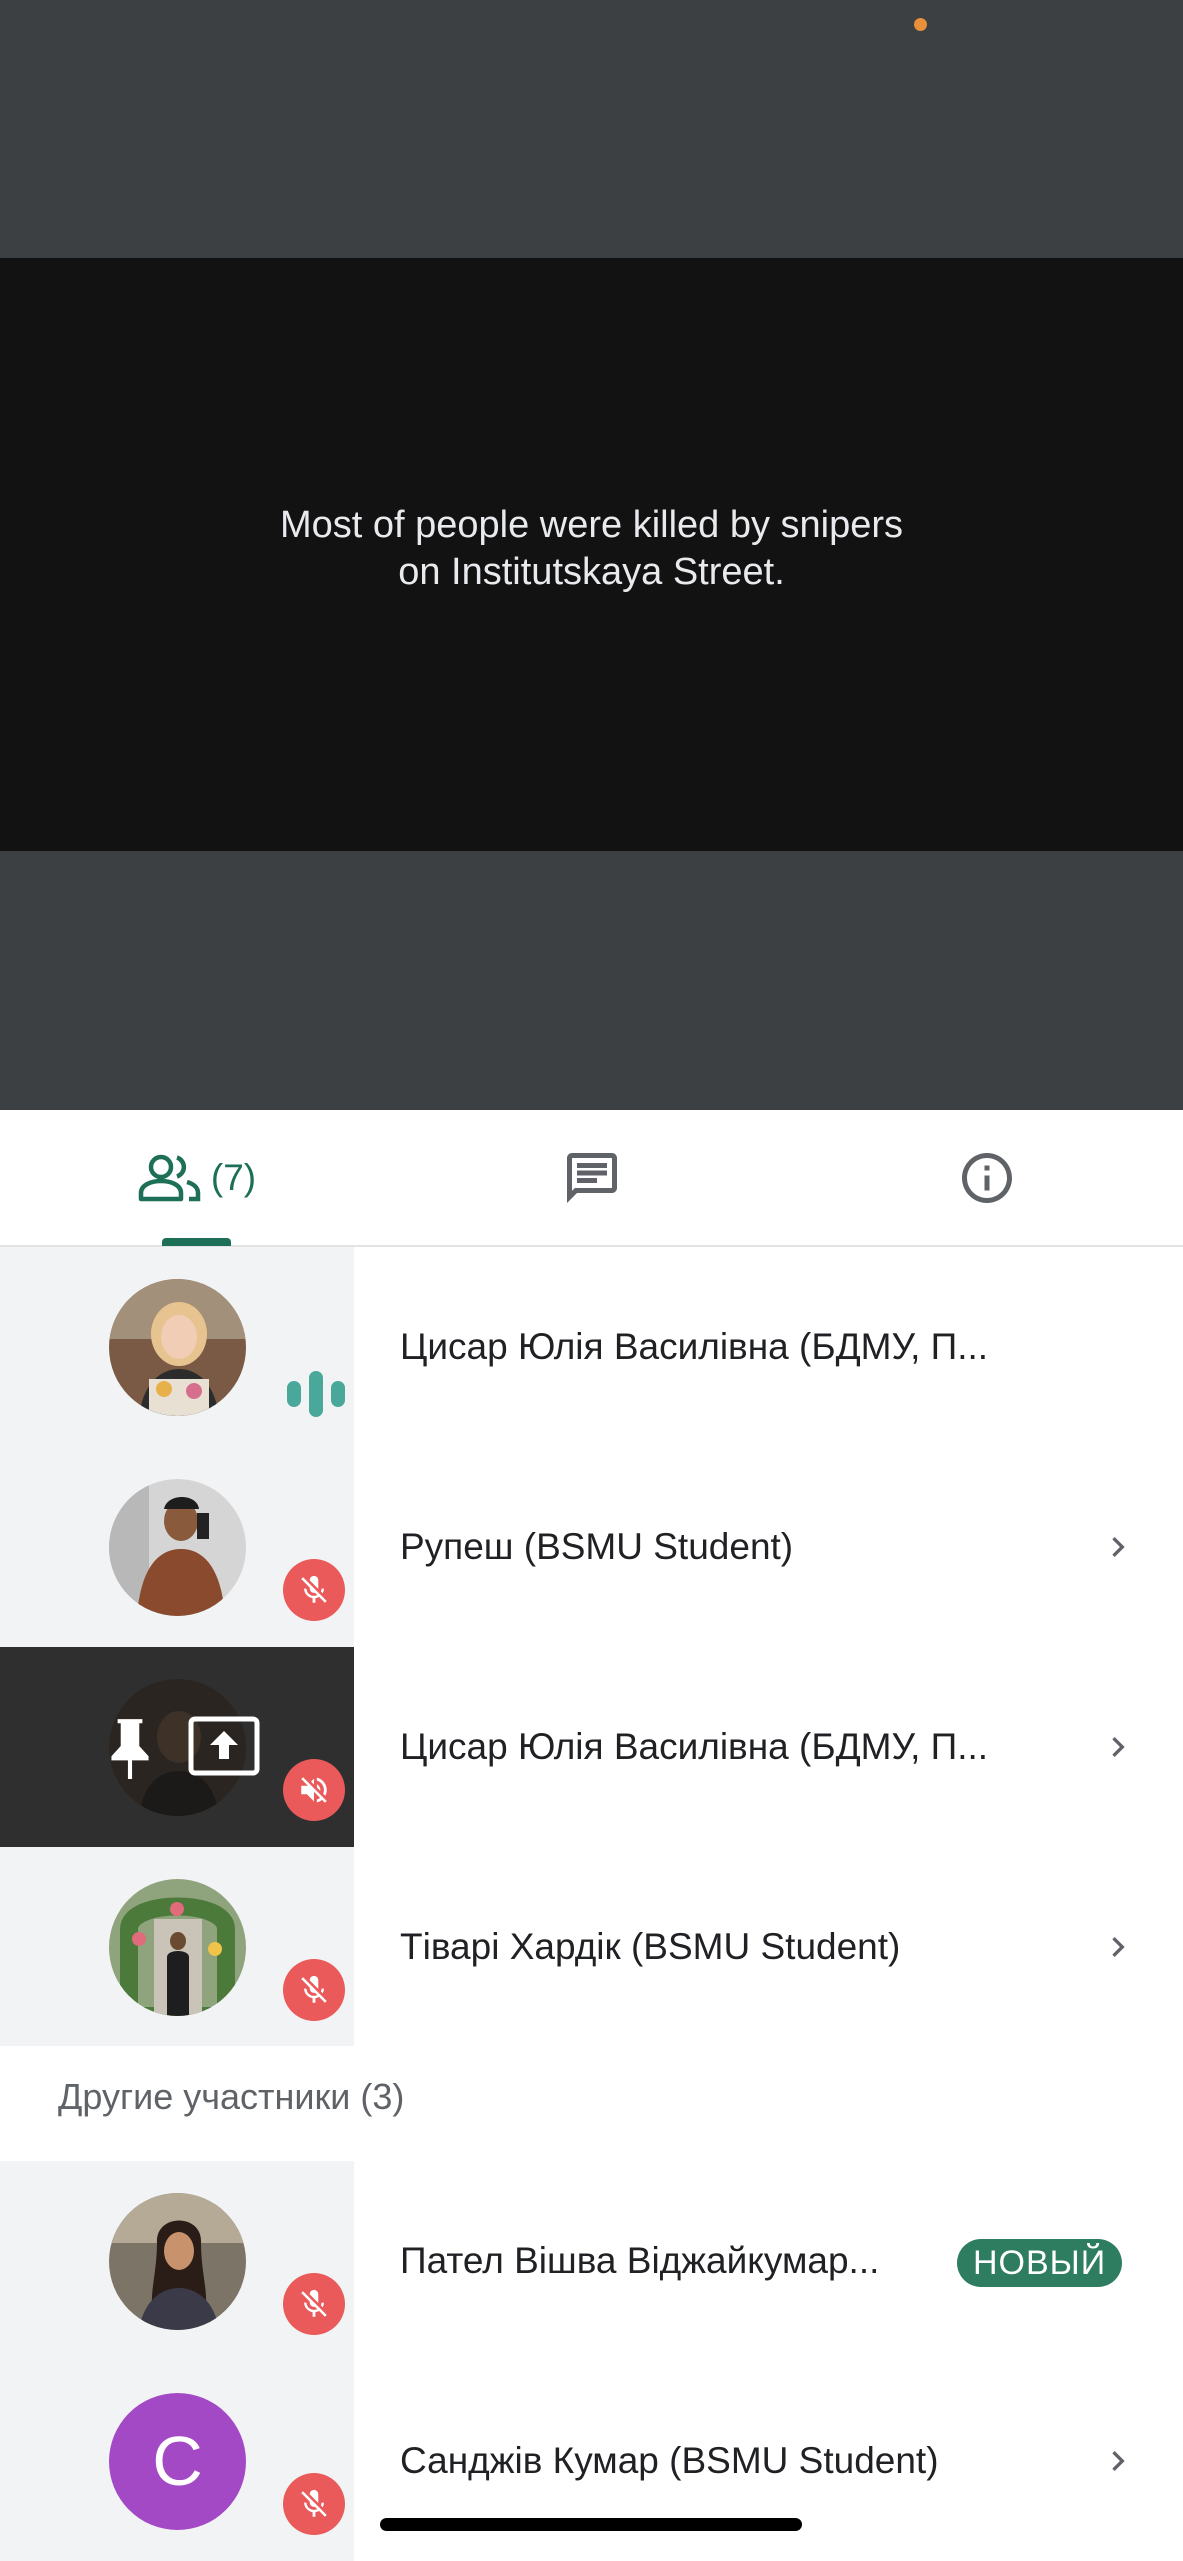 This screenshot has width=1183, height=2561. Describe the element at coordinates (591, 525) in the screenshot. I see `caption-line-1: Most of people were killed by snipers` at that location.